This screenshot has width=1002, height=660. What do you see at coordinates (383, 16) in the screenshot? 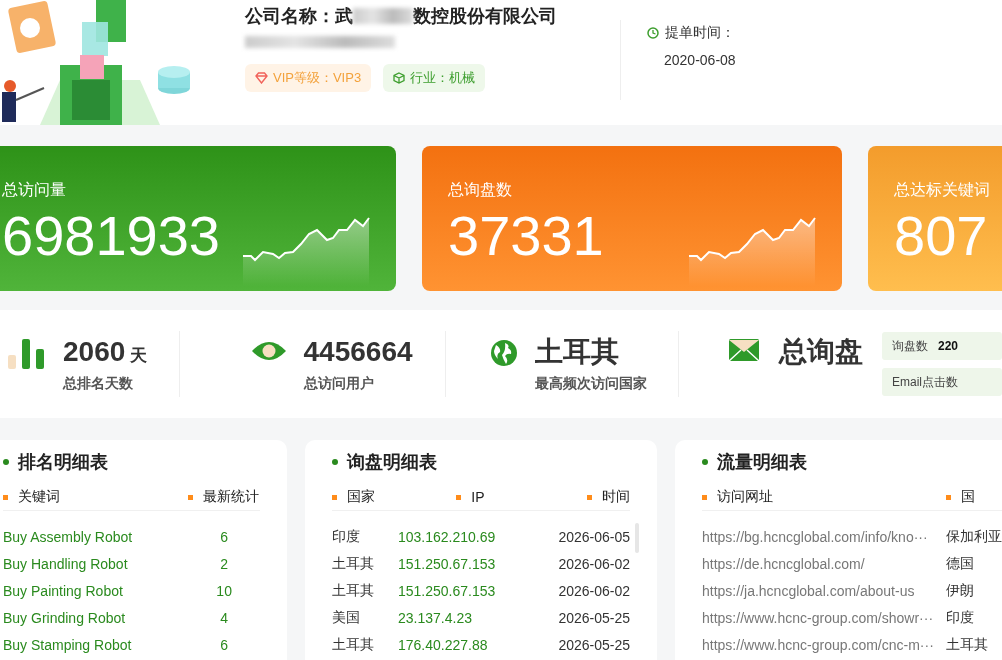
I see `blurred-text` at bounding box center [383, 16].